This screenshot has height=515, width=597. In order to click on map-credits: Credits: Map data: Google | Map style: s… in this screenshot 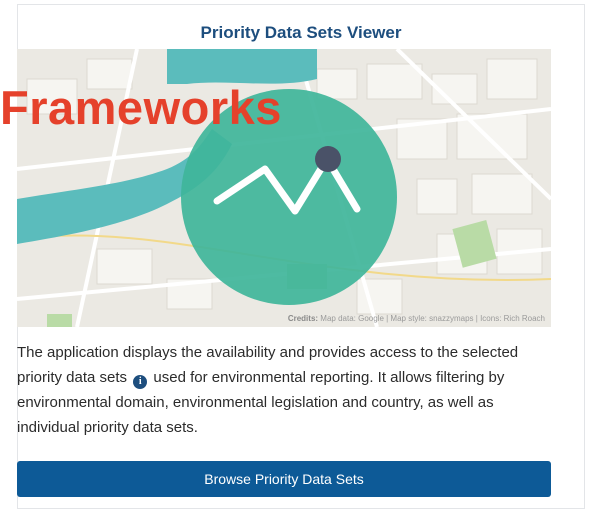, I will do `click(416, 318)`.